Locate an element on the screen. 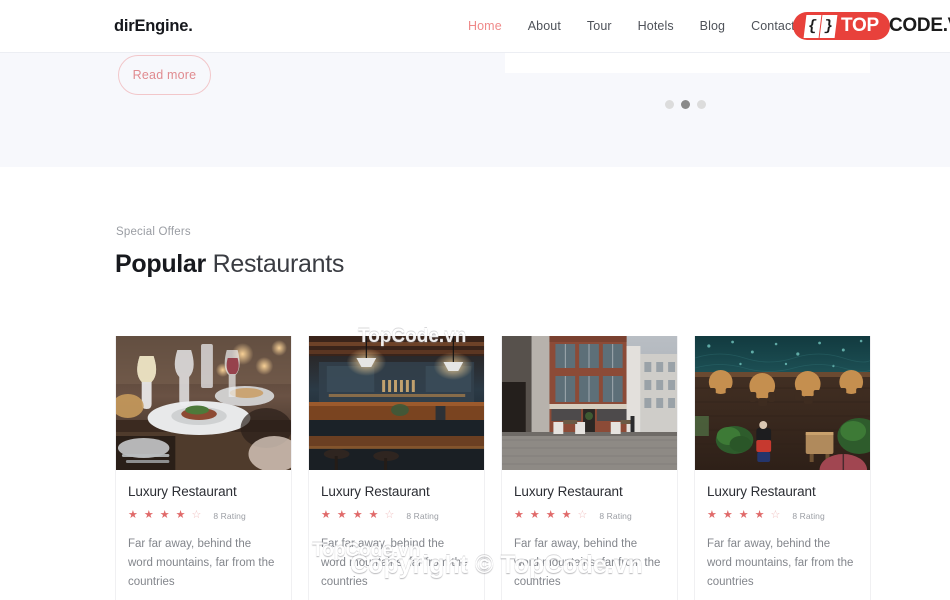  topcode-watermark-logo: { } TOP CODE.VN is located at coordinates (871, 25).